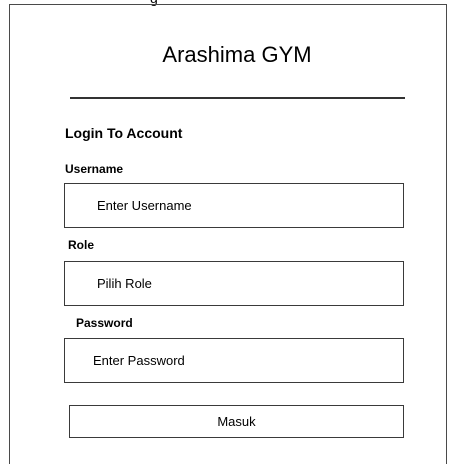 The image size is (453, 464). Describe the element at coordinates (144, 205) in the screenshot. I see `username-placeholder: Enter Username` at that location.